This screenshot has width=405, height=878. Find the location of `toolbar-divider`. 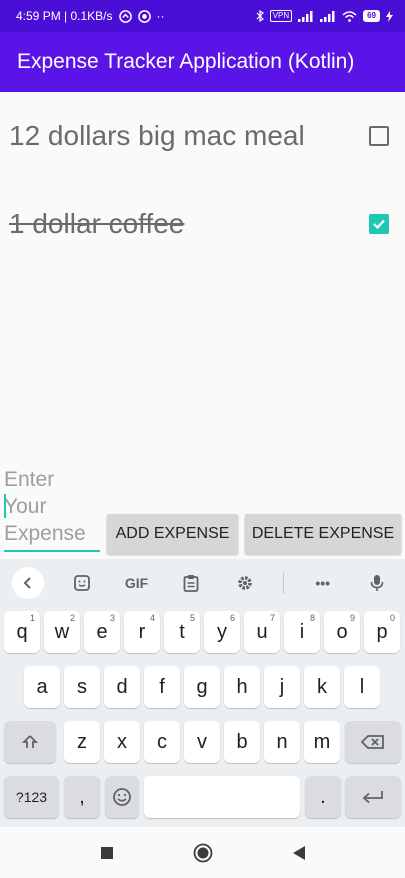

toolbar-divider is located at coordinates (284, 583).